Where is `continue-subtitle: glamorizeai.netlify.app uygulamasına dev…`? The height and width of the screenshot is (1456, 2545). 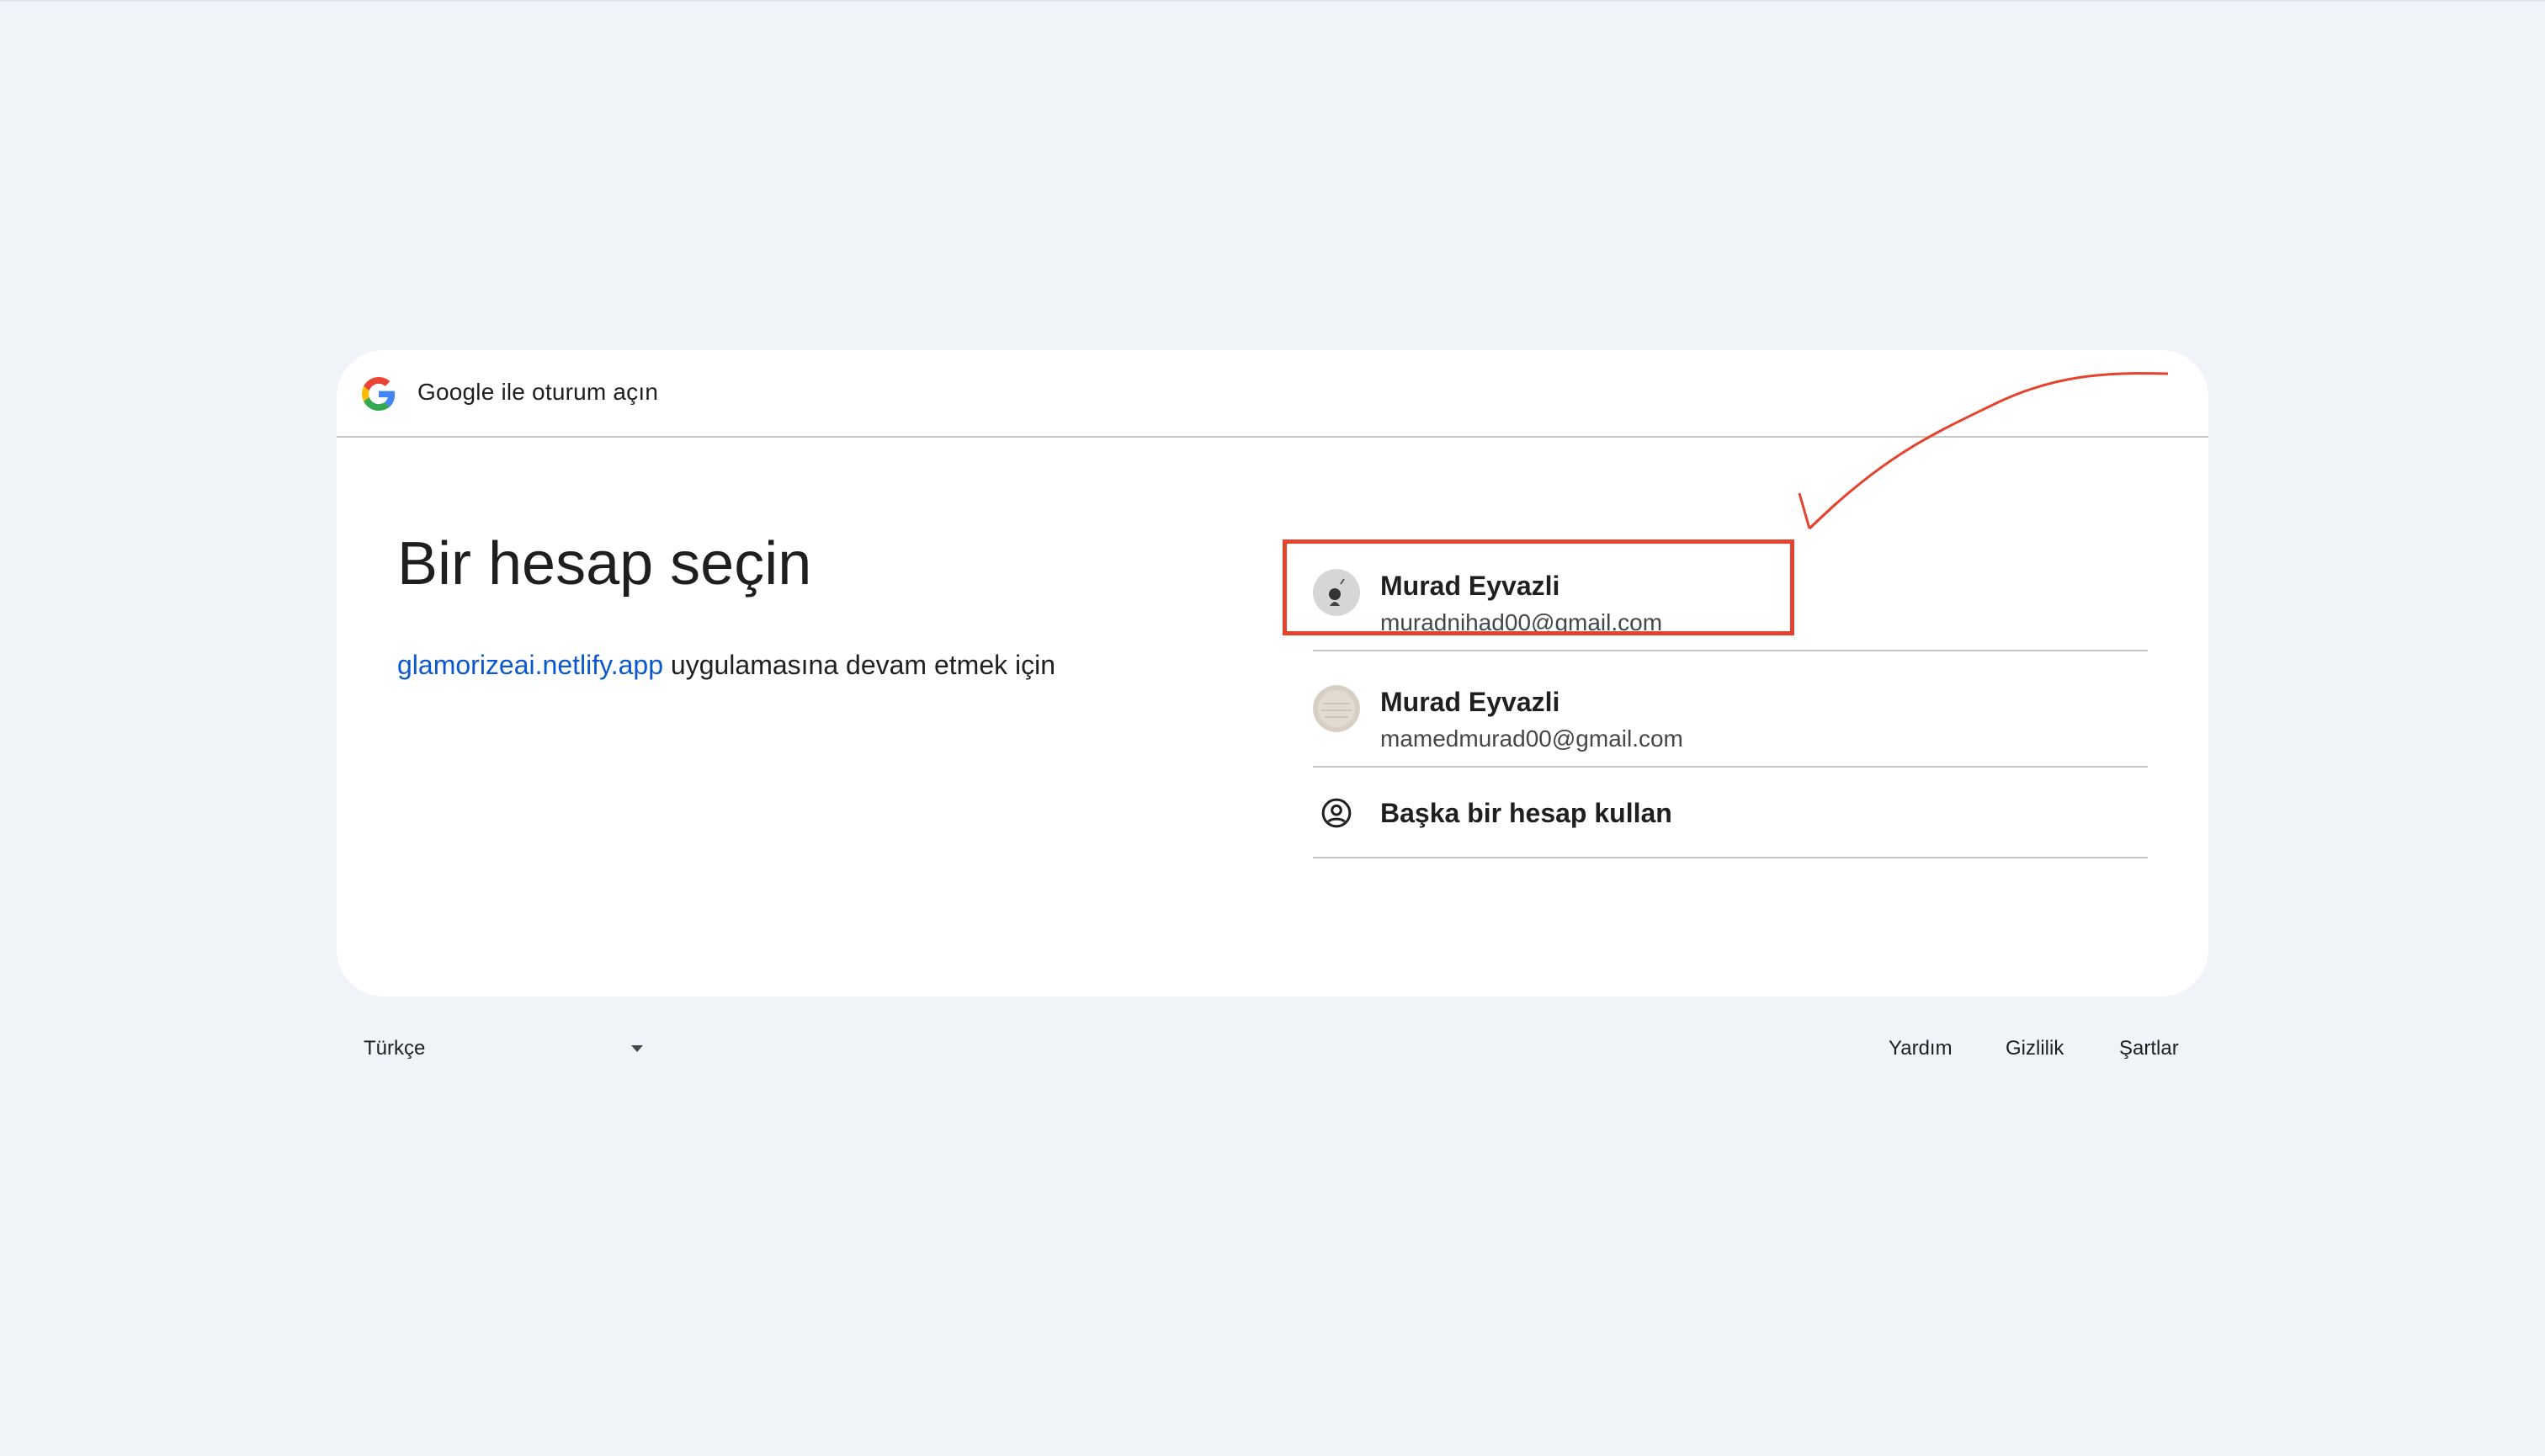 continue-subtitle: glamorizeai.netlify.app uygulamasına dev… is located at coordinates (726, 665).